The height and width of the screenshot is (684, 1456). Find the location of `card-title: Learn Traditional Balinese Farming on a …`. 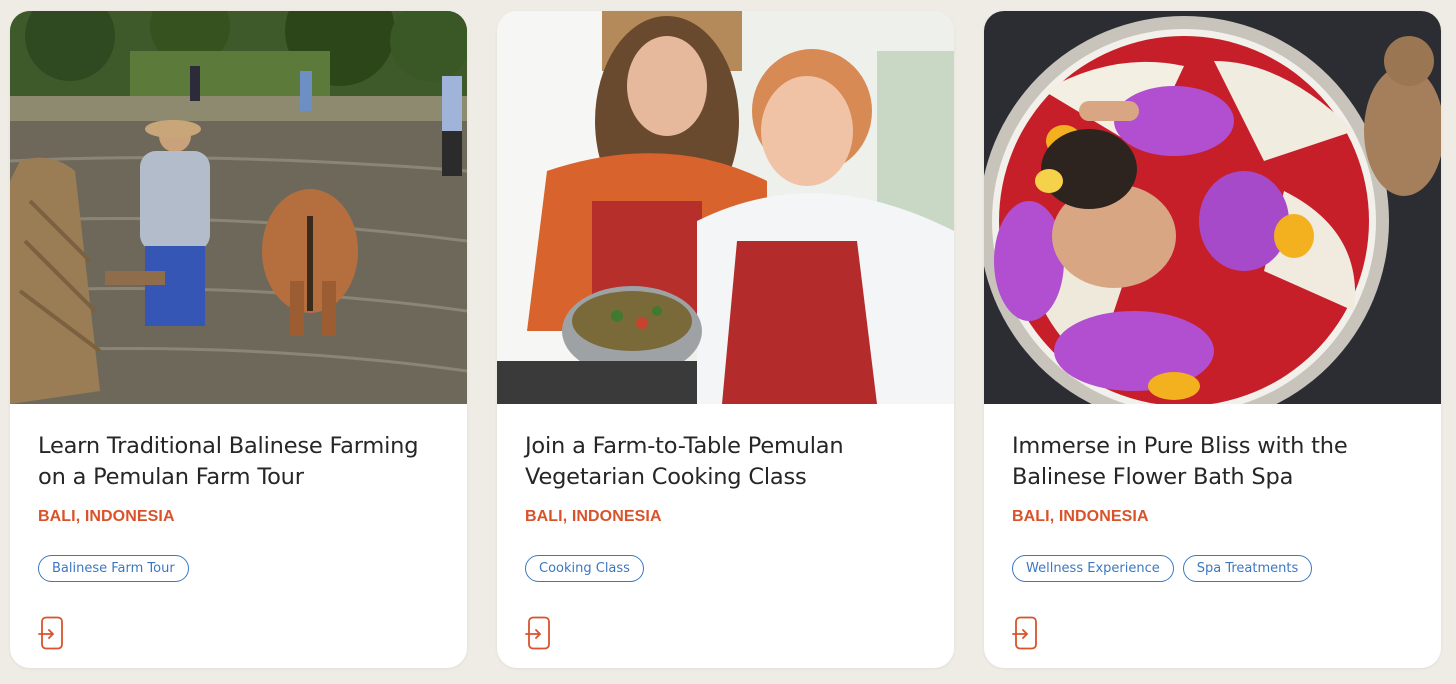

card-title: Learn Traditional Balinese Farming on a … is located at coordinates (243, 462).